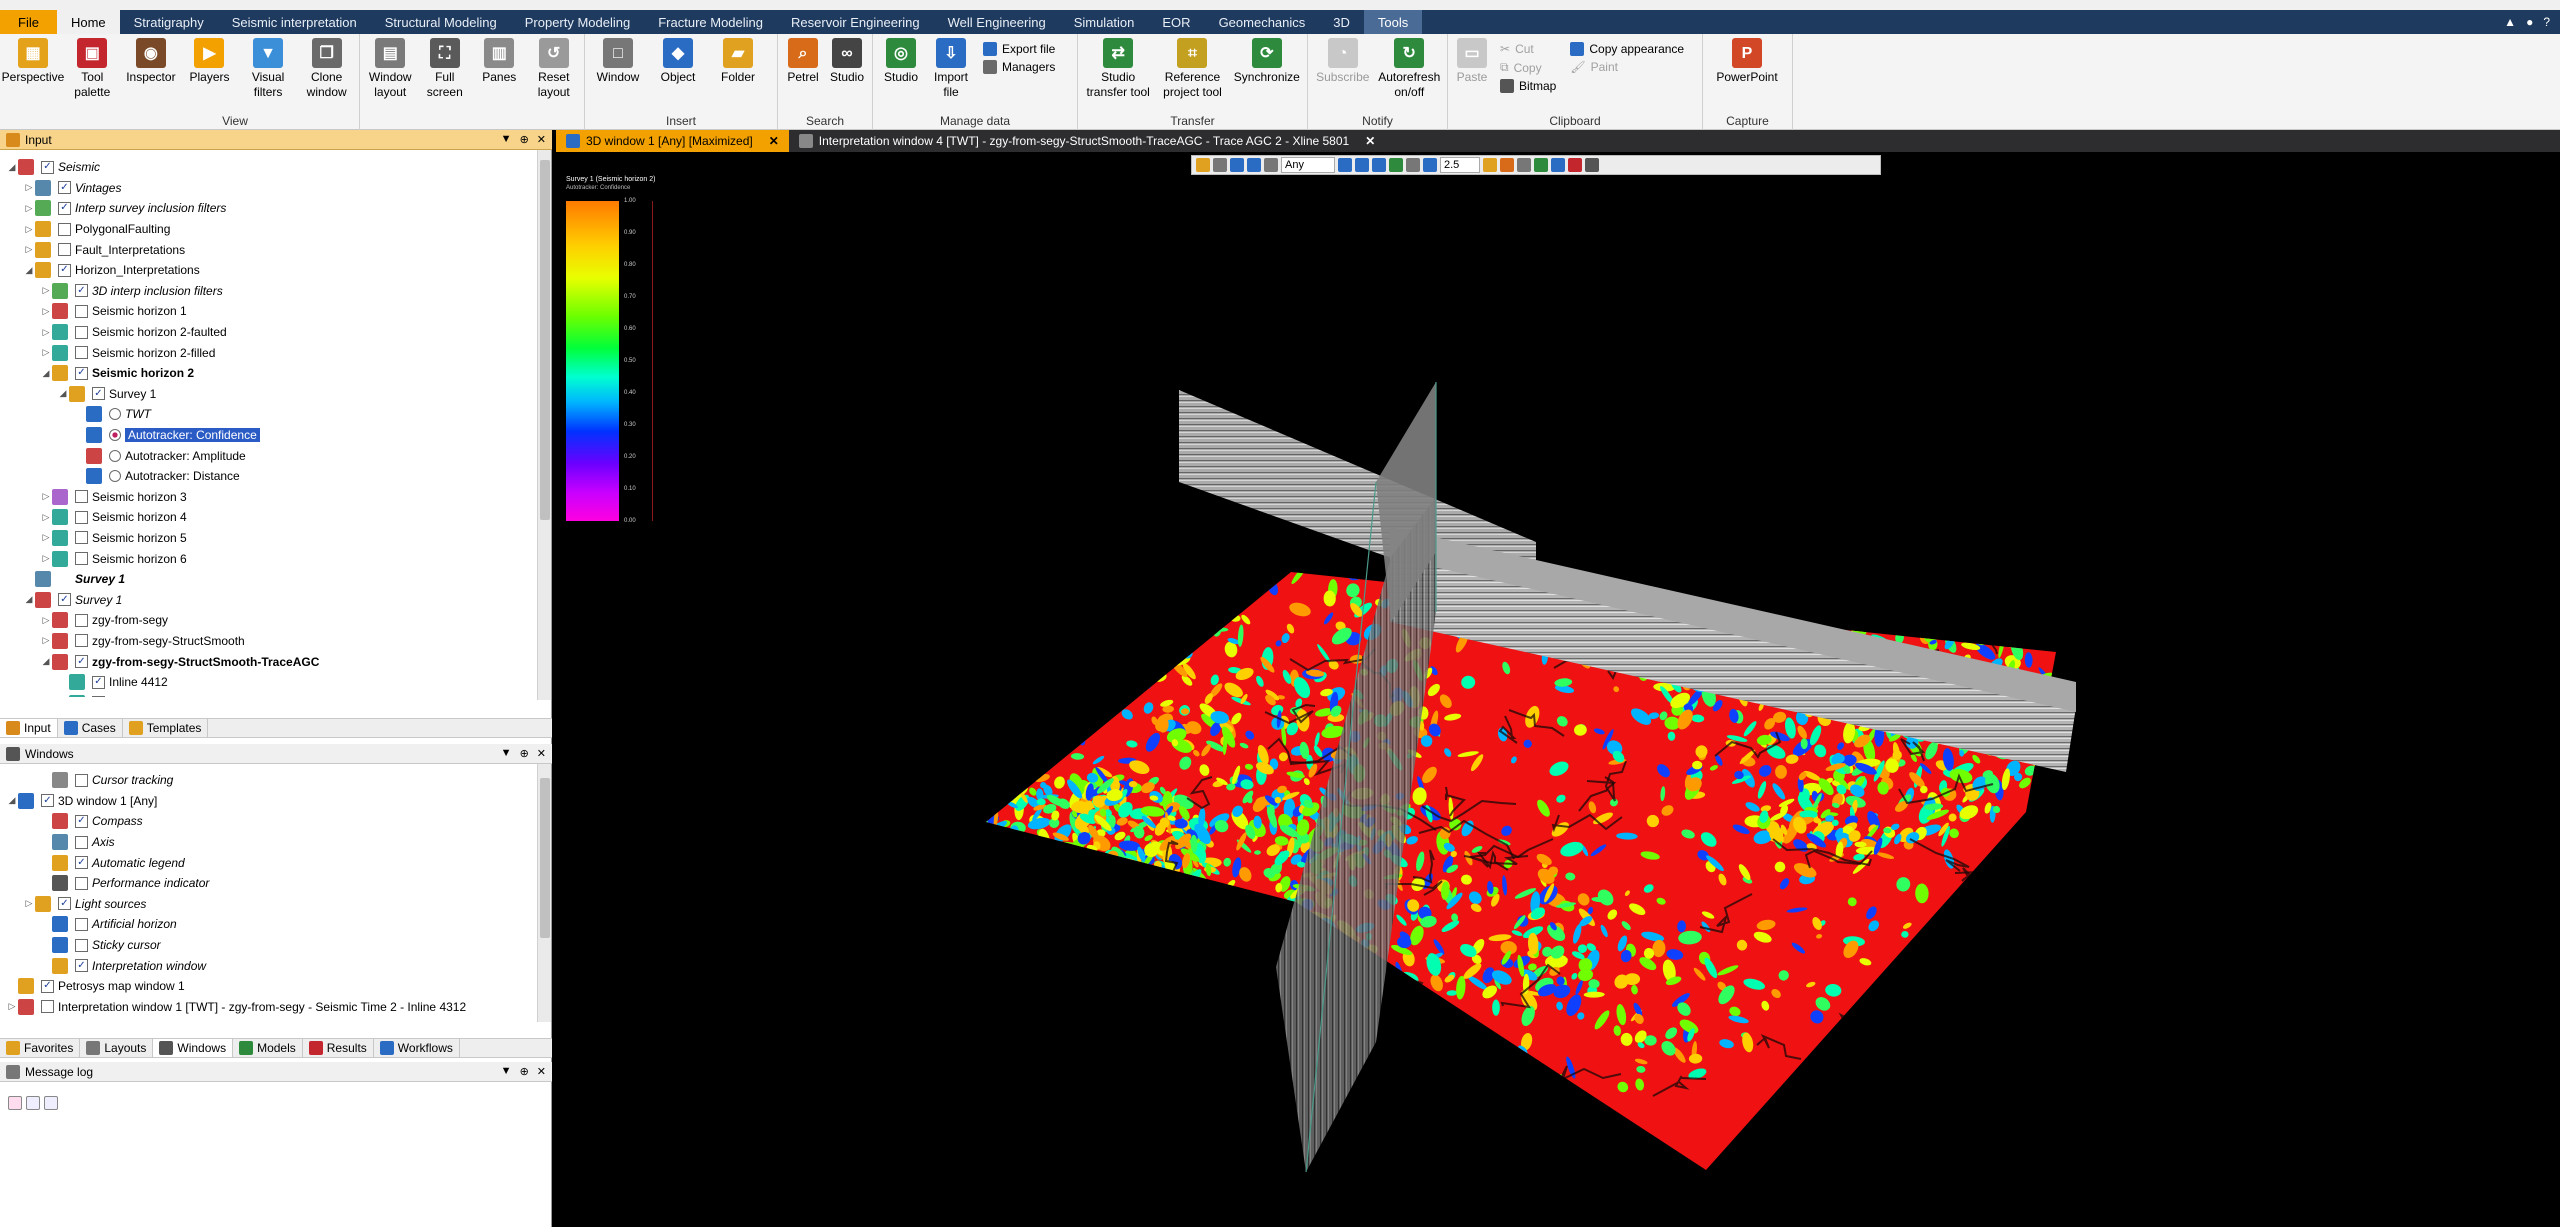 The image size is (2560, 1227). Describe the element at coordinates (268, 558) in the screenshot. I see `input-tree-item-row: ▷ Seismic horizon 6` at that location.